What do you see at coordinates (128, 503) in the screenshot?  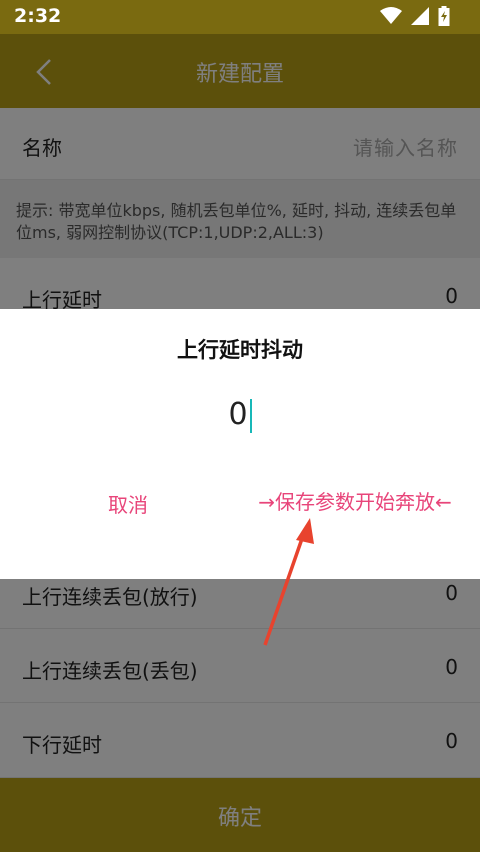 I see `cancel-button: 取消` at bounding box center [128, 503].